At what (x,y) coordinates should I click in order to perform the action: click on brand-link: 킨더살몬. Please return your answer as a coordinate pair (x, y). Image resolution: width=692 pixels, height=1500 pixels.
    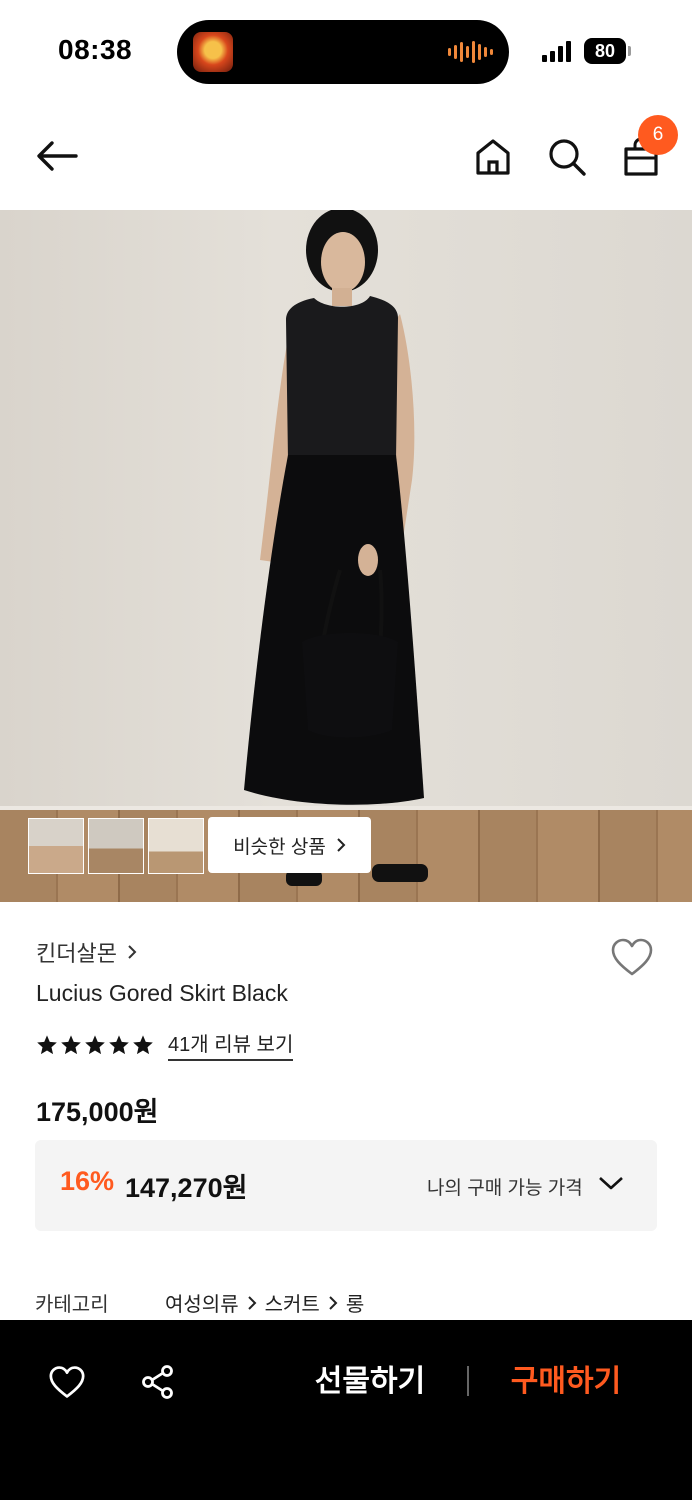
    Looking at the image, I should click on (86, 952).